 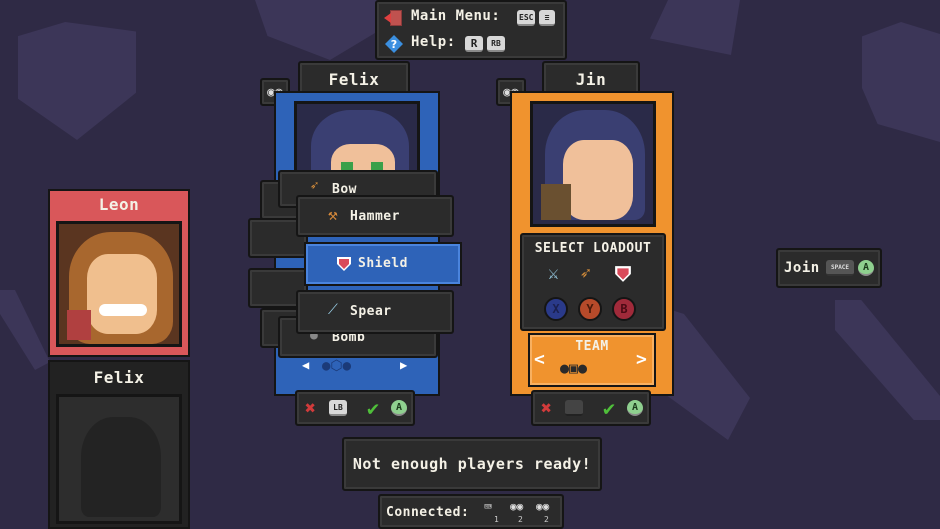 I want to click on team-left-arrow-icon: <, so click(x=539, y=359).